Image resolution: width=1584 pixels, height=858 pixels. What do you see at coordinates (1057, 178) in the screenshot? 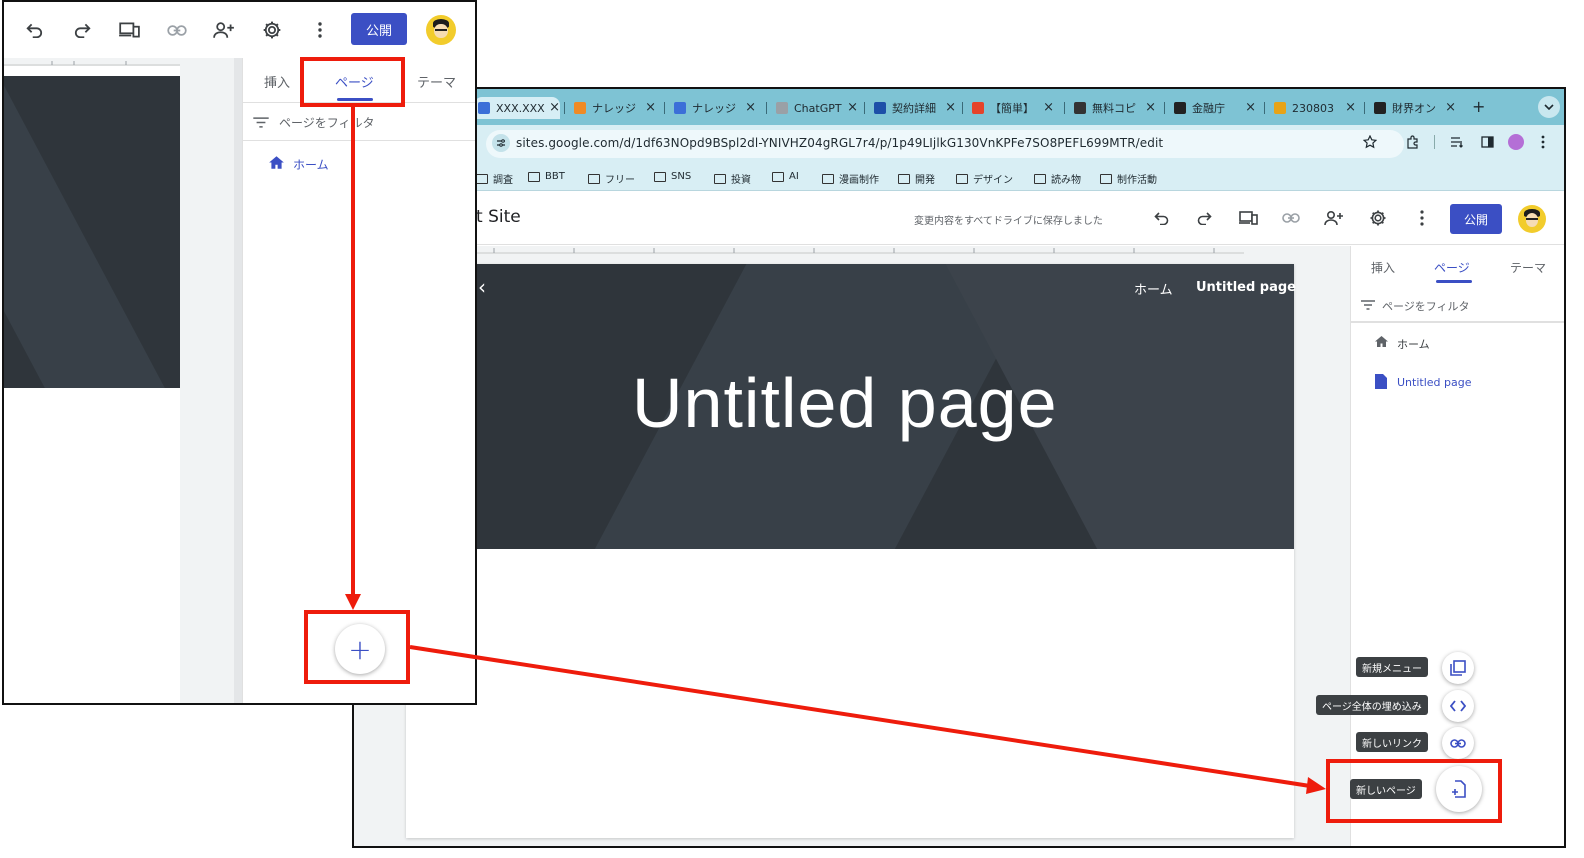
I see `bookmark-folder: 読み物` at bounding box center [1057, 178].